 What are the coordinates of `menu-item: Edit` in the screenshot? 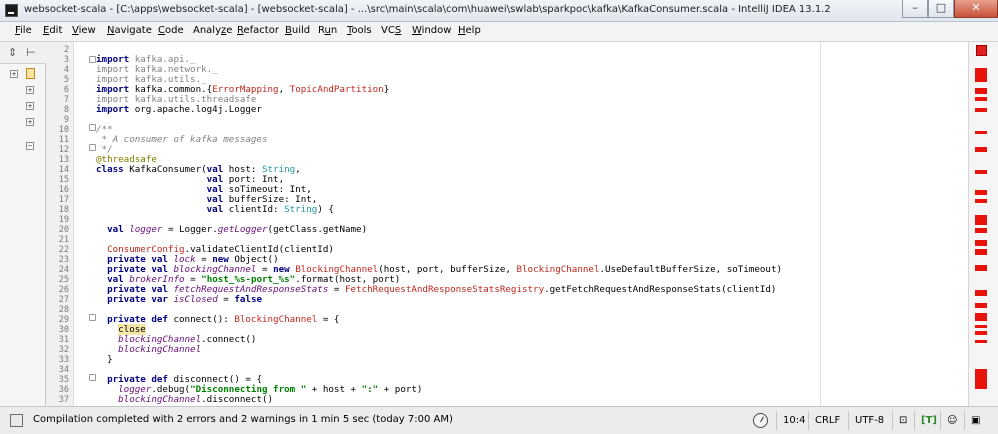 It's located at (52, 30).